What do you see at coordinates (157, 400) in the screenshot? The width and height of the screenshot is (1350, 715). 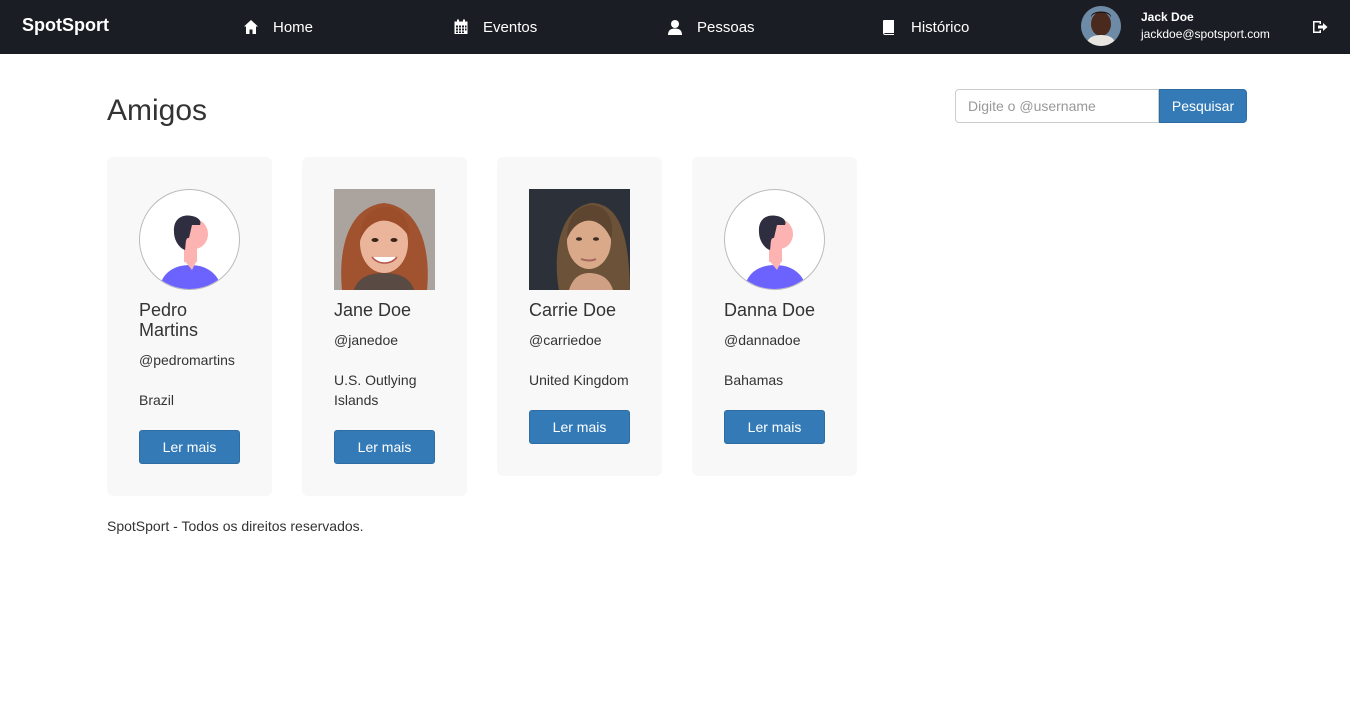 I see `friend-country: Brazil` at bounding box center [157, 400].